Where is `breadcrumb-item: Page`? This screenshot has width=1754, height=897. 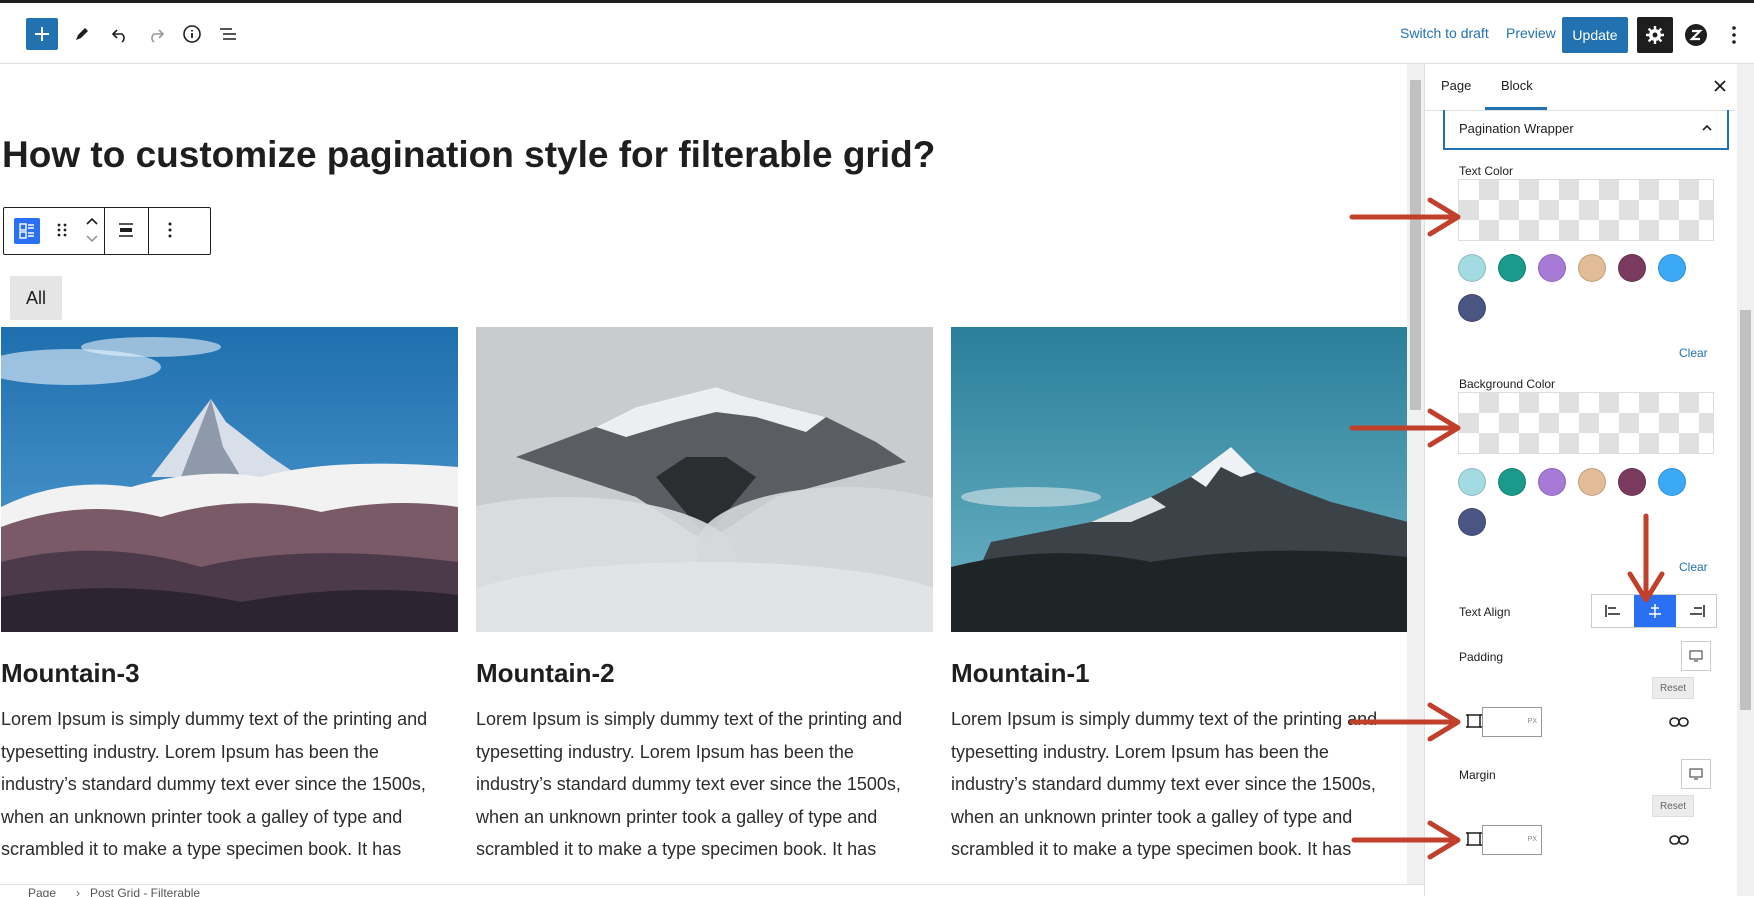 breadcrumb-item: Page is located at coordinates (42, 891).